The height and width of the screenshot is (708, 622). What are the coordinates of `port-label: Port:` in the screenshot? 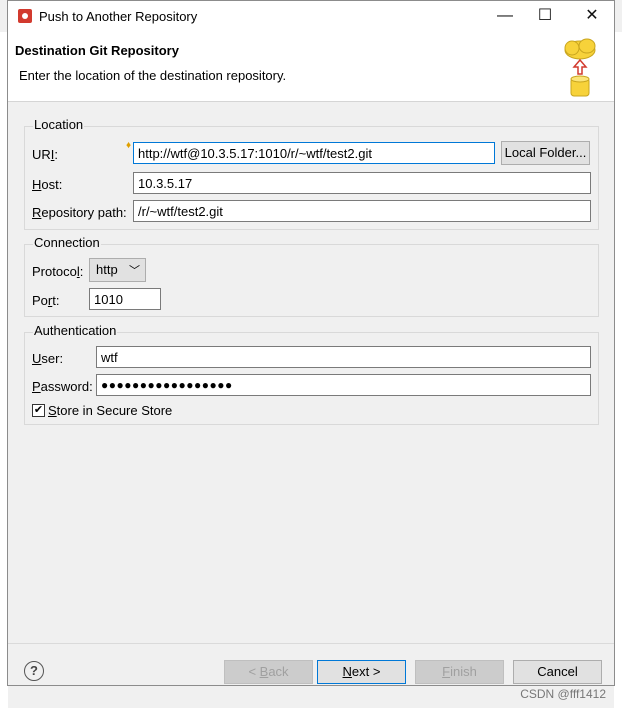 It's located at (46, 300).